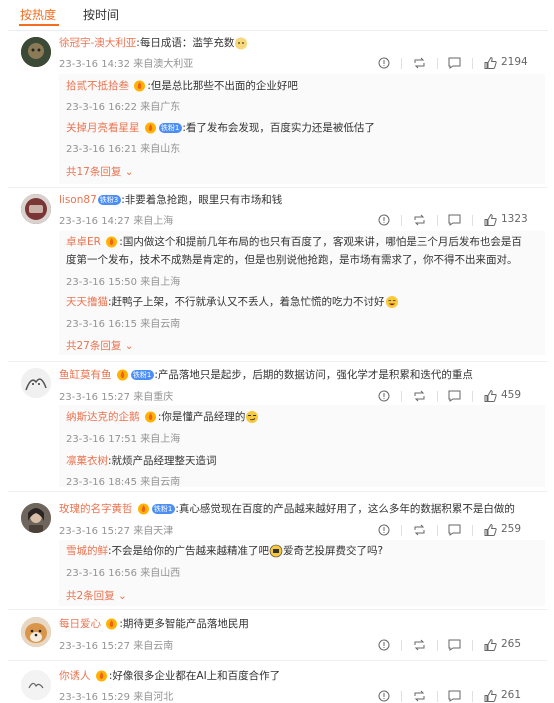  I want to click on reply-time: 23-3-16 16:22 来自广东, so click(123, 107).